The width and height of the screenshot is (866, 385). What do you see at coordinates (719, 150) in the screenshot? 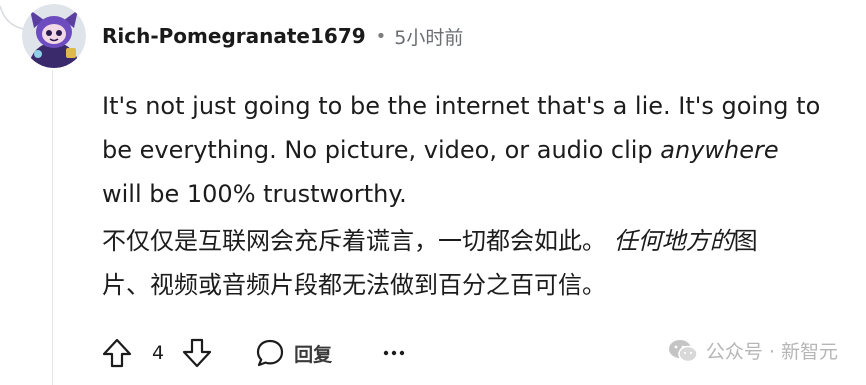
I see `comment-emphasis-en: anywhere` at bounding box center [719, 150].